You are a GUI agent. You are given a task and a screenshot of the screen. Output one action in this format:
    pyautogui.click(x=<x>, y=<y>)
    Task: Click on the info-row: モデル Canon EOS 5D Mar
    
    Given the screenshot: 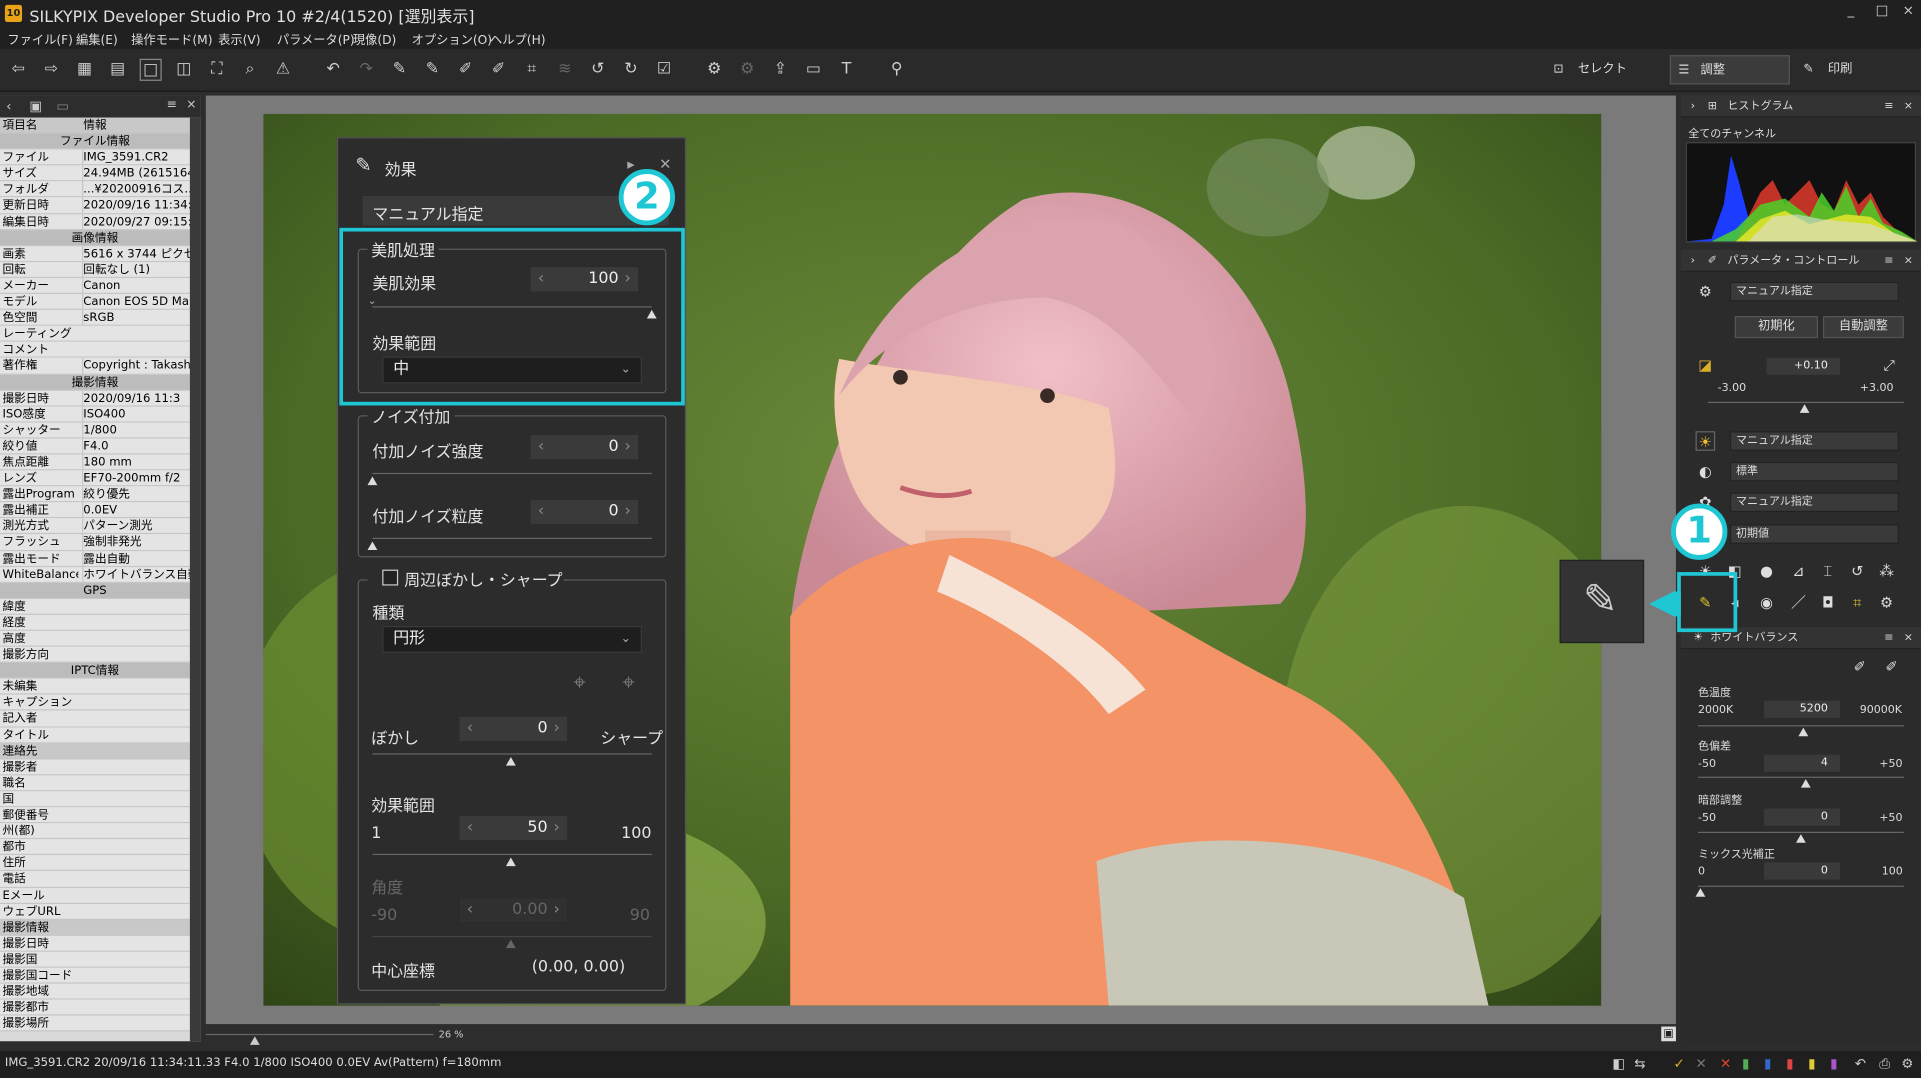 What is the action you would take?
    pyautogui.click(x=95, y=302)
    